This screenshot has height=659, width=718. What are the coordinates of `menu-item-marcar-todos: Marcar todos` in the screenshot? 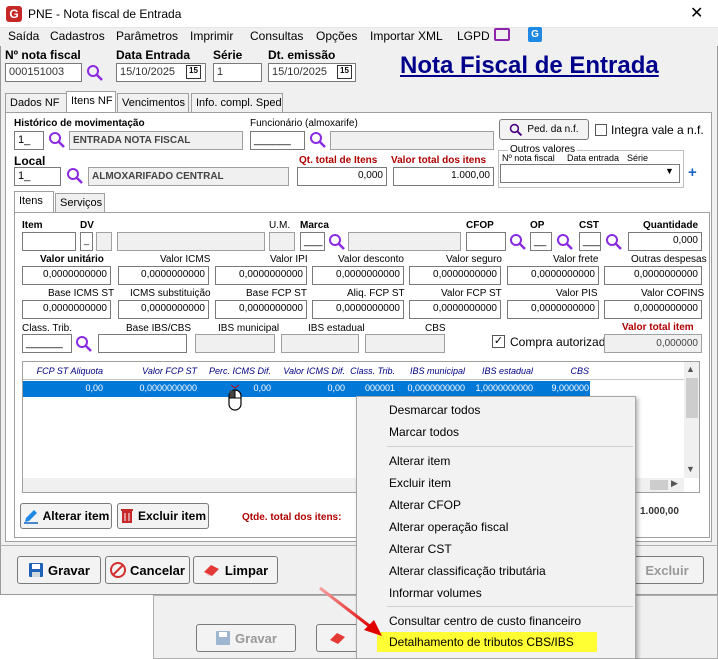 It's located at (424, 432).